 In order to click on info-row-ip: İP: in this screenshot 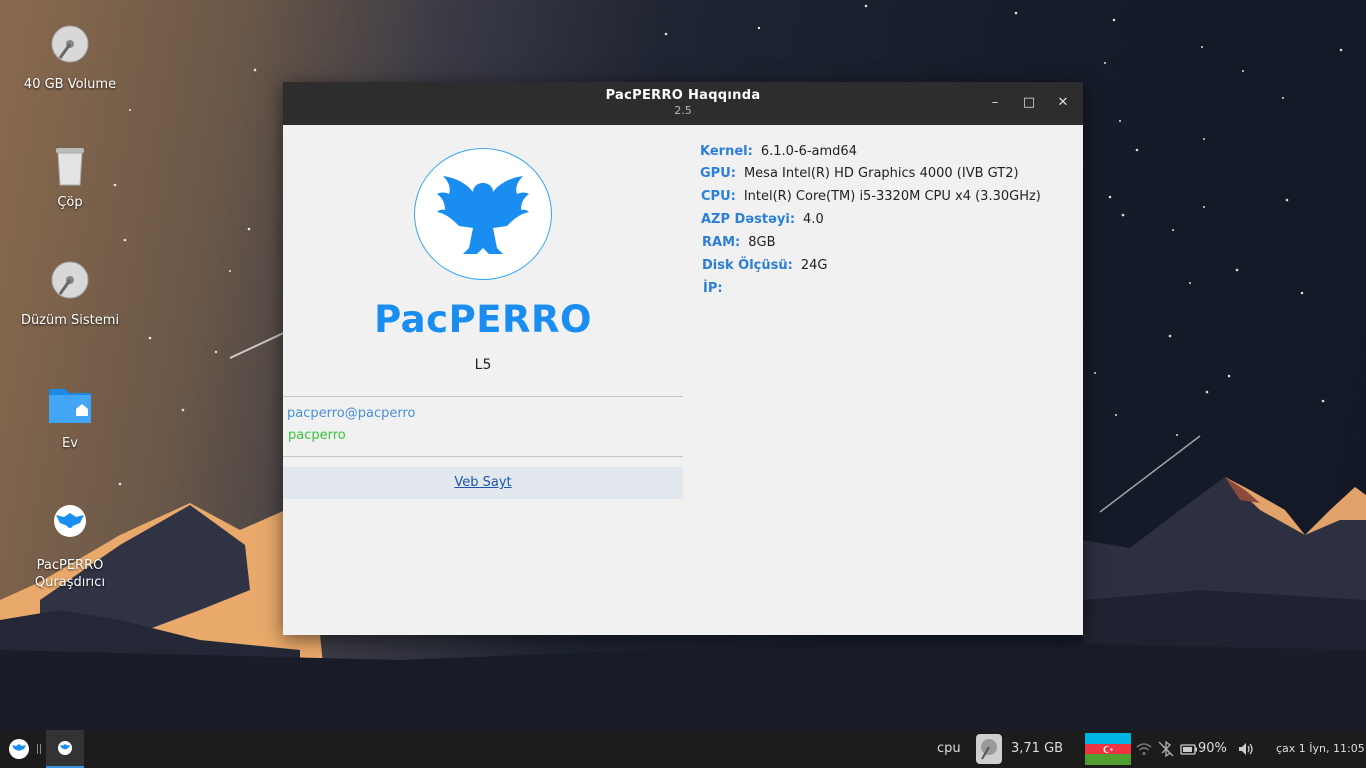, I will do `click(717, 288)`.